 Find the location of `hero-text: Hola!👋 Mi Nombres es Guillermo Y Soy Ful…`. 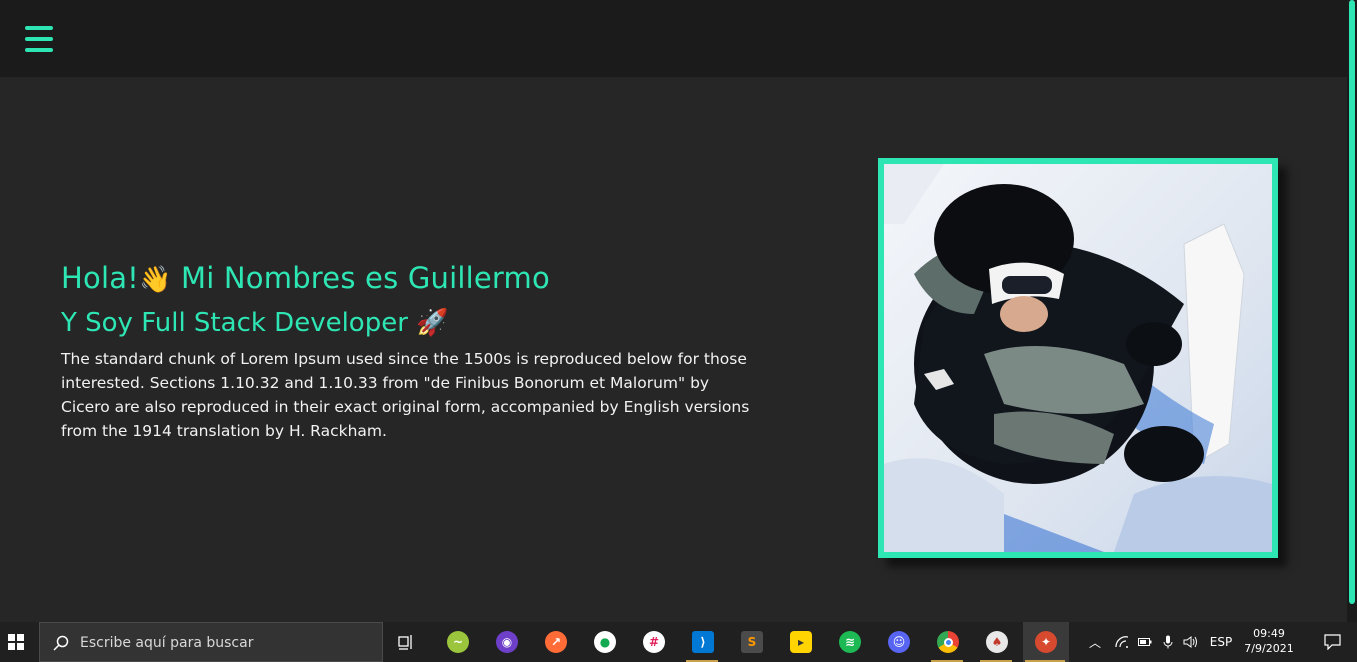

hero-text: Hola!👋 Mi Nombres es Guillermo Y Soy Ful… is located at coordinates (406, 350).